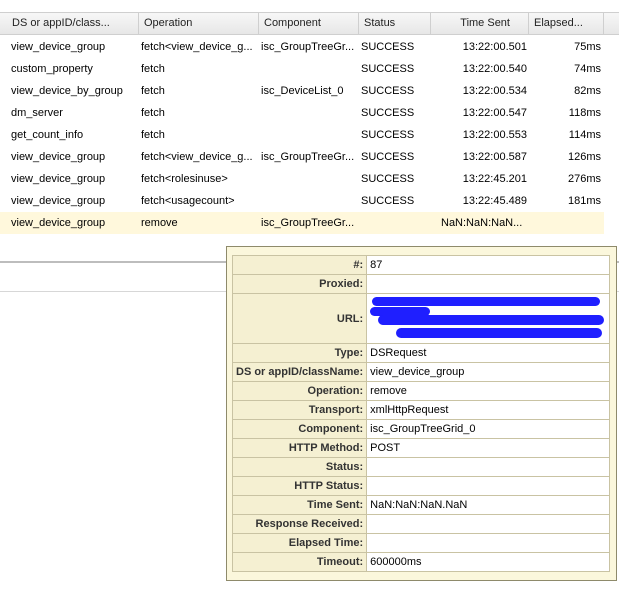  Describe the element at coordinates (488, 429) in the screenshot. I see `detail-value-component: isc_GroupTreeGrid_0` at that location.